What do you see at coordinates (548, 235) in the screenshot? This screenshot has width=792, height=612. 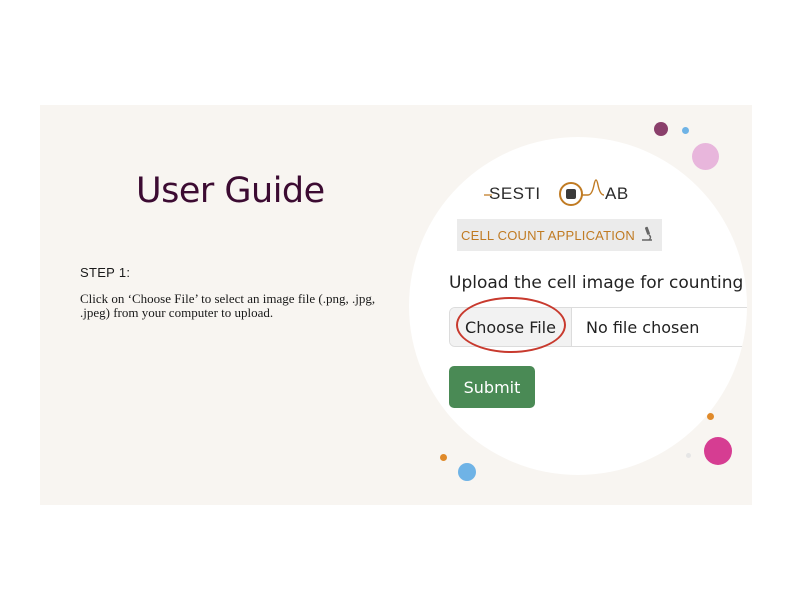 I see `app-name: CELL COUNT APPLICATION` at bounding box center [548, 235].